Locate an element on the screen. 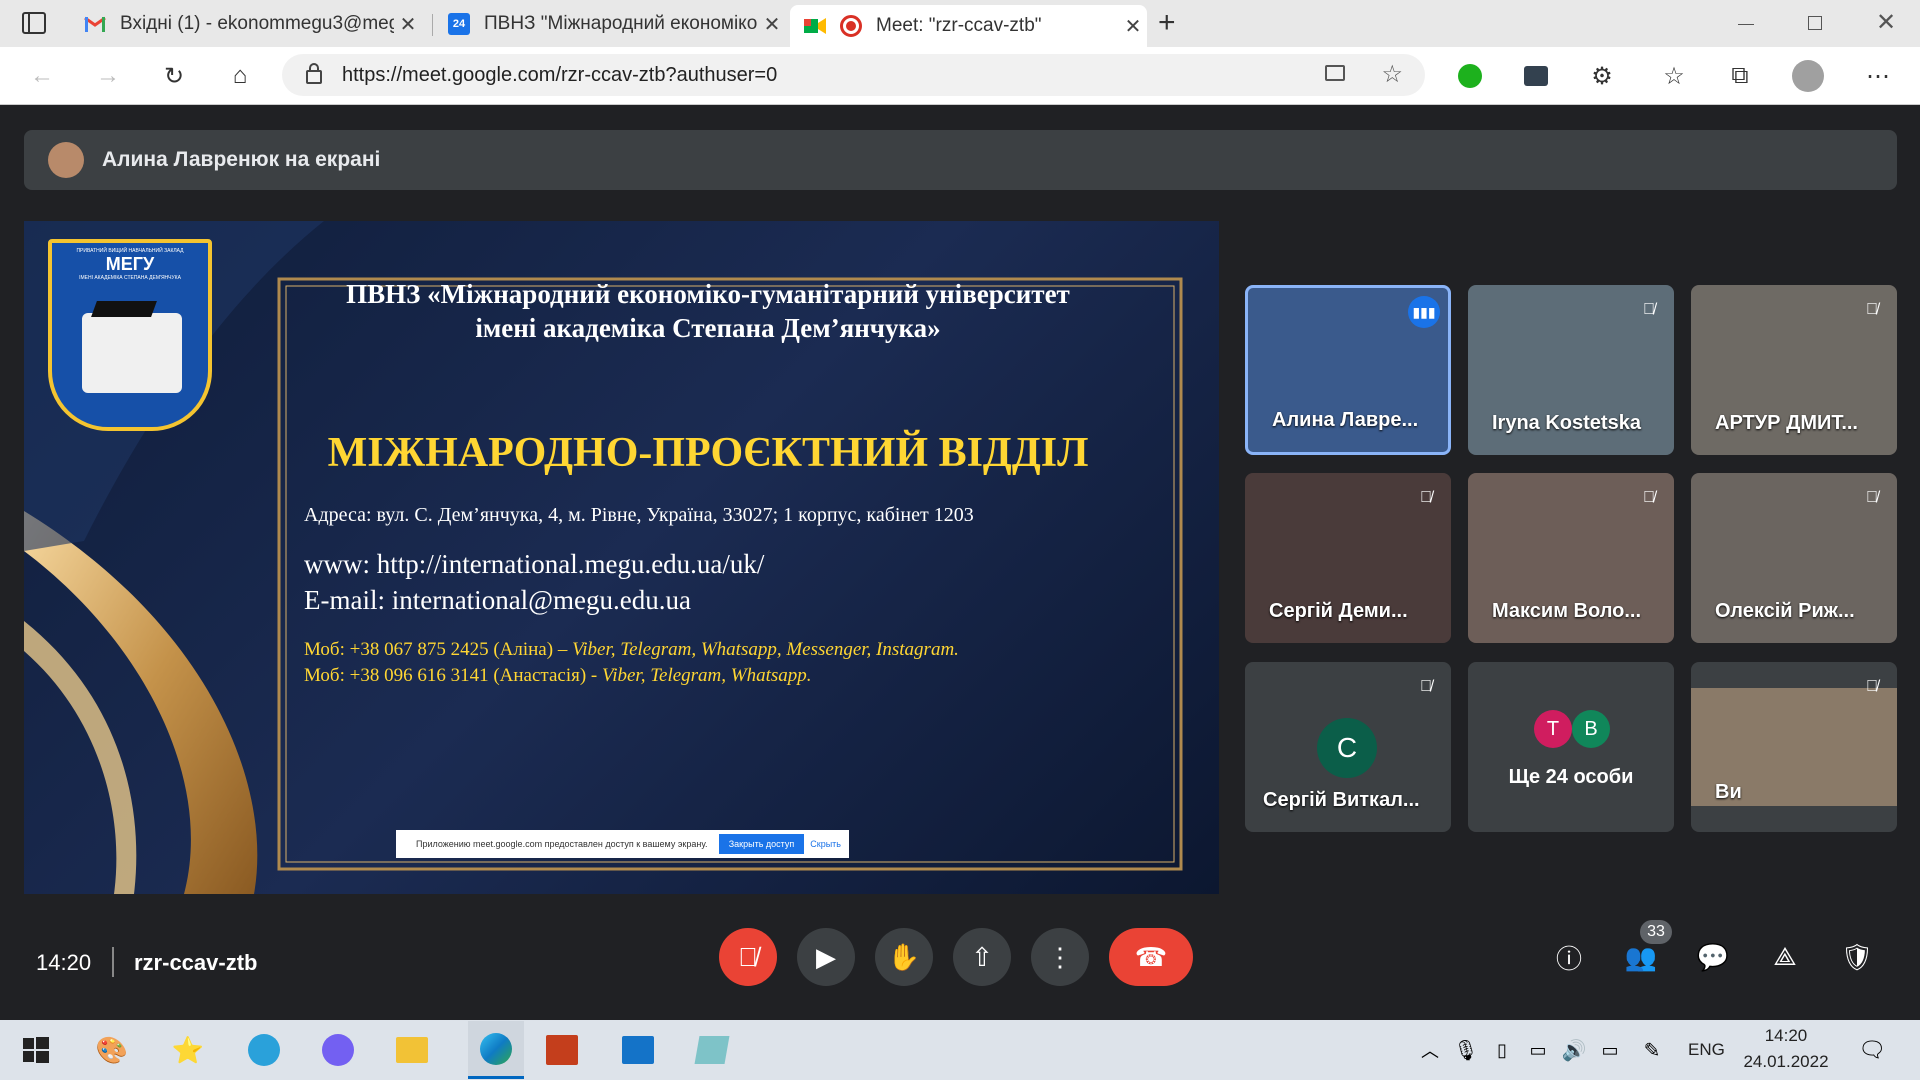 The image size is (1920, 1080). back-icon: ← is located at coordinates (42, 76).